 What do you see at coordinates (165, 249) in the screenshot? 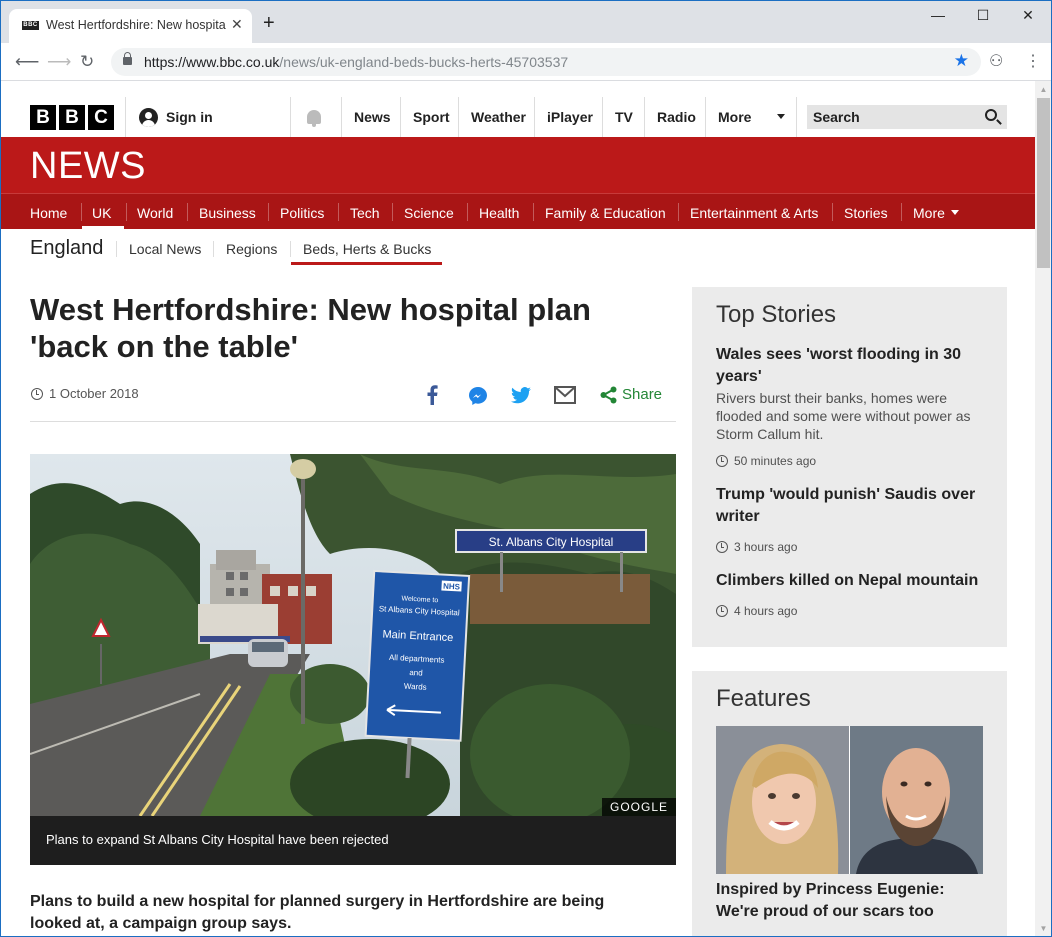
I see `subnav-local-news: Local News` at bounding box center [165, 249].